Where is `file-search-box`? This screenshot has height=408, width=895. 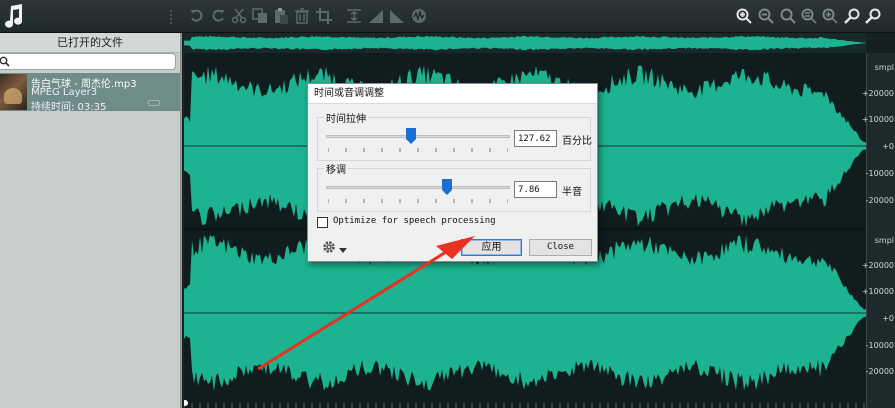
file-search-box is located at coordinates (88, 61).